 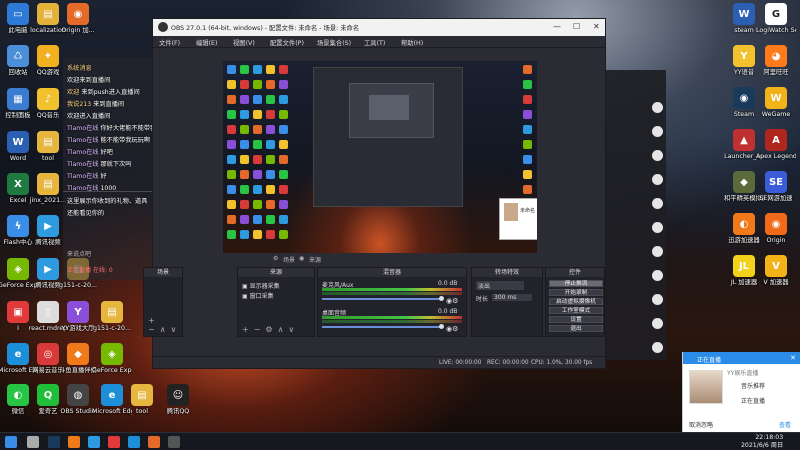 What do you see at coordinates (244, 42) in the screenshot?
I see `obs-menu-item: 视图(V)` at bounding box center [244, 42].